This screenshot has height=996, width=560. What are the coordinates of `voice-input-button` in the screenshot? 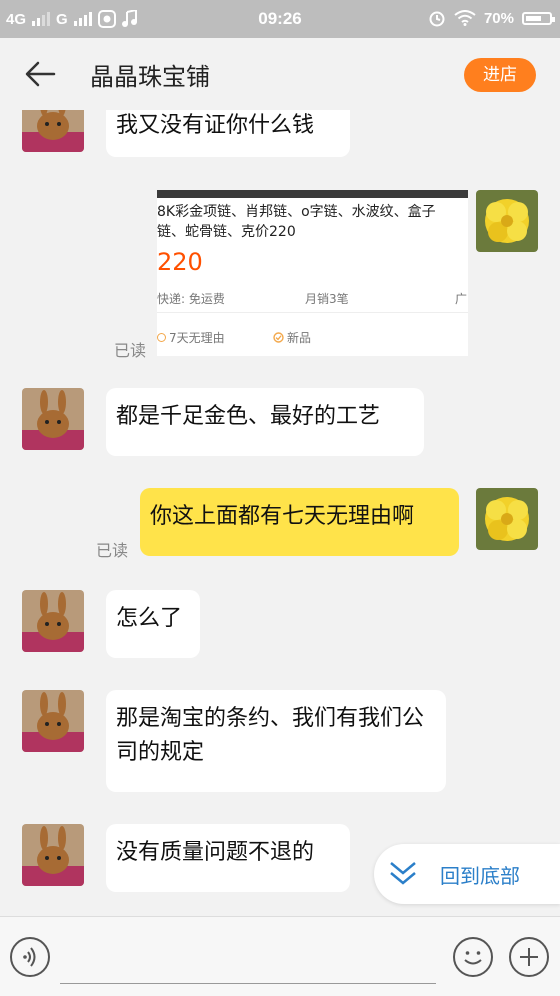 It's located at (30, 957).